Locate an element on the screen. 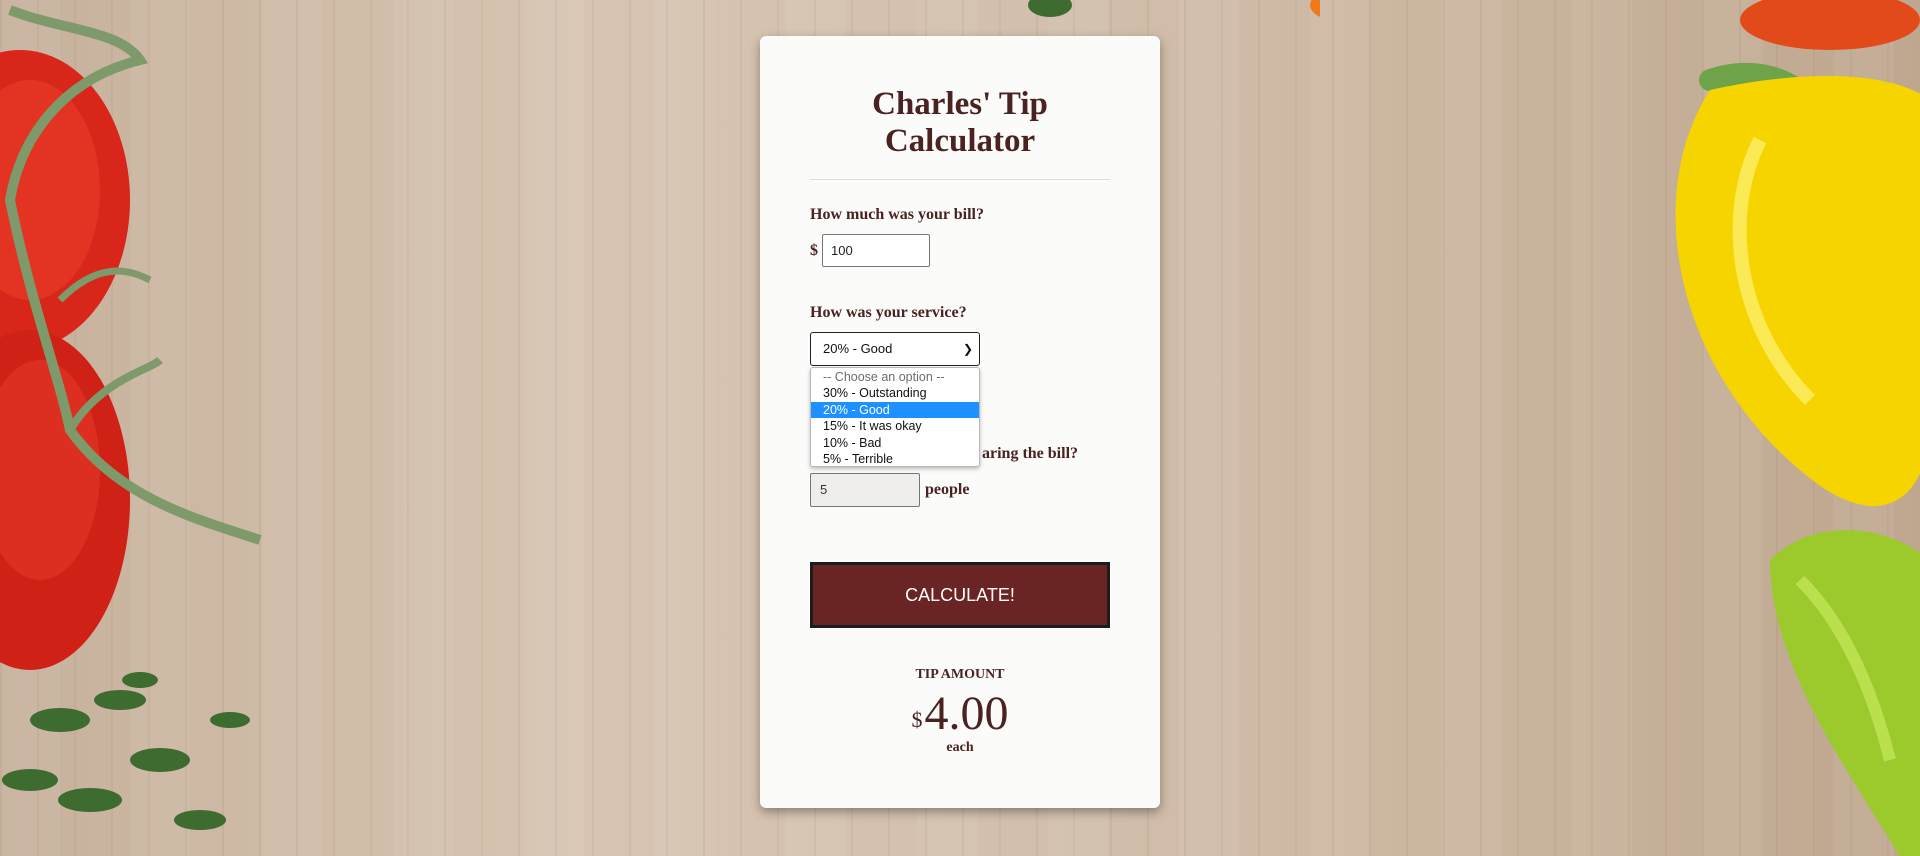  service-select: 20% - Good ❯ is located at coordinates (895, 349).